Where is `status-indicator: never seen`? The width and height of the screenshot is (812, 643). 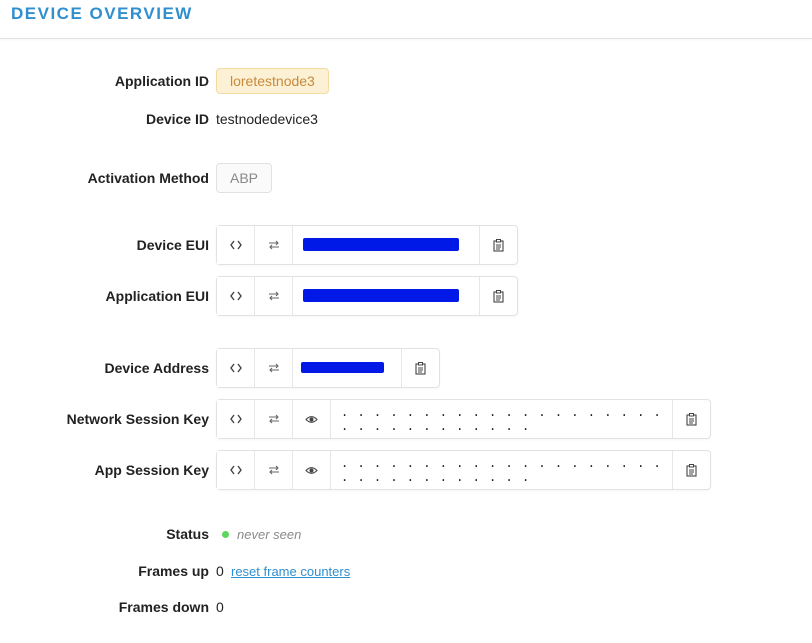 status-indicator: never seen is located at coordinates (261, 534).